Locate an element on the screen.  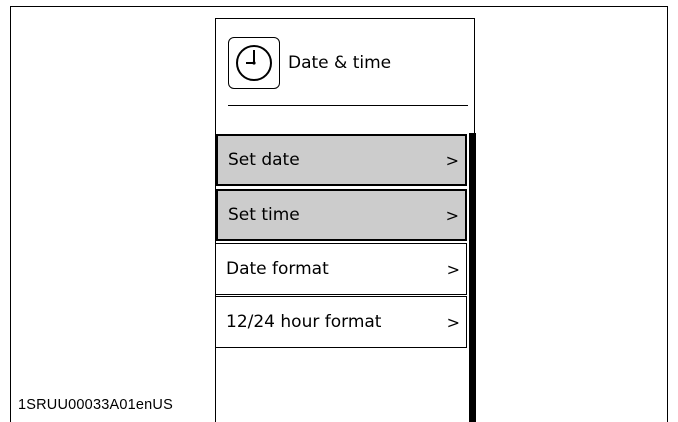
clock-icon is located at coordinates (254, 63).